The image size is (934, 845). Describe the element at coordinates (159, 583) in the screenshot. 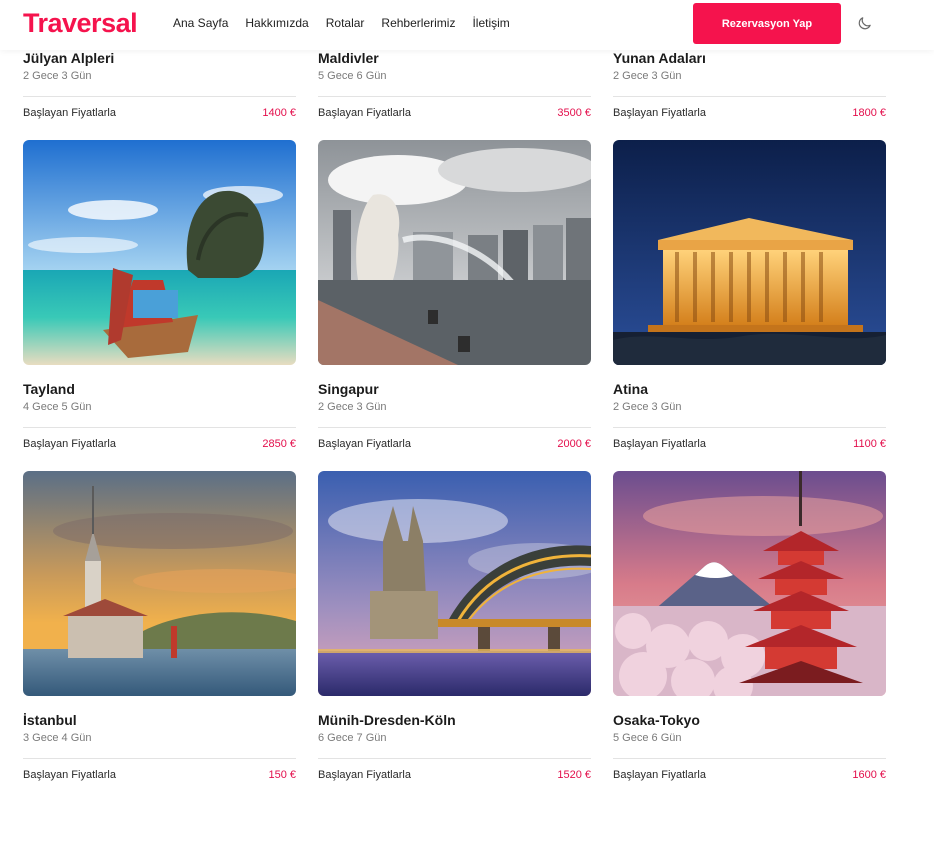

I see `tour-image-istanbul` at that location.